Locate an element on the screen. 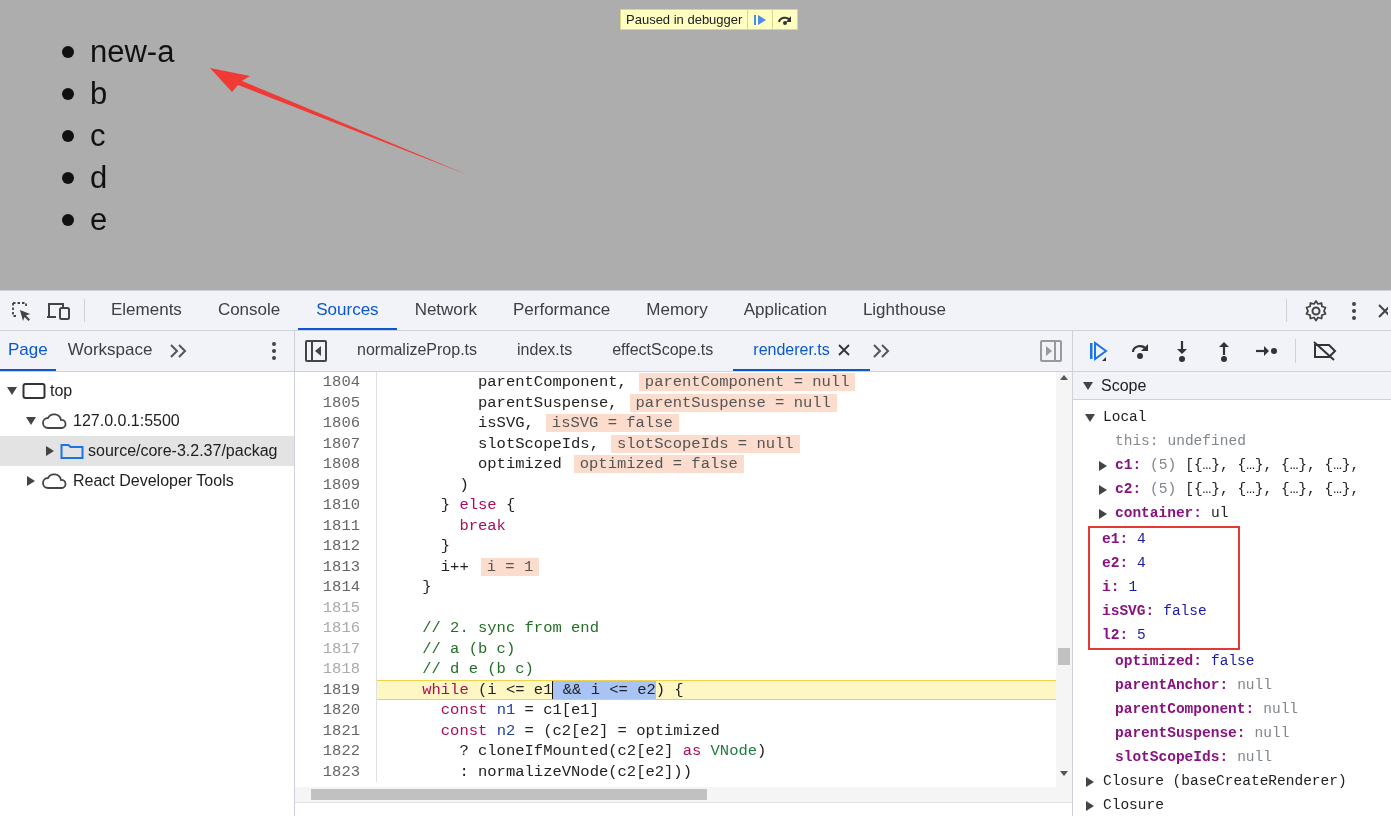  scope-section-name: Closure (baseCreateRenderer) is located at coordinates (1225, 782).